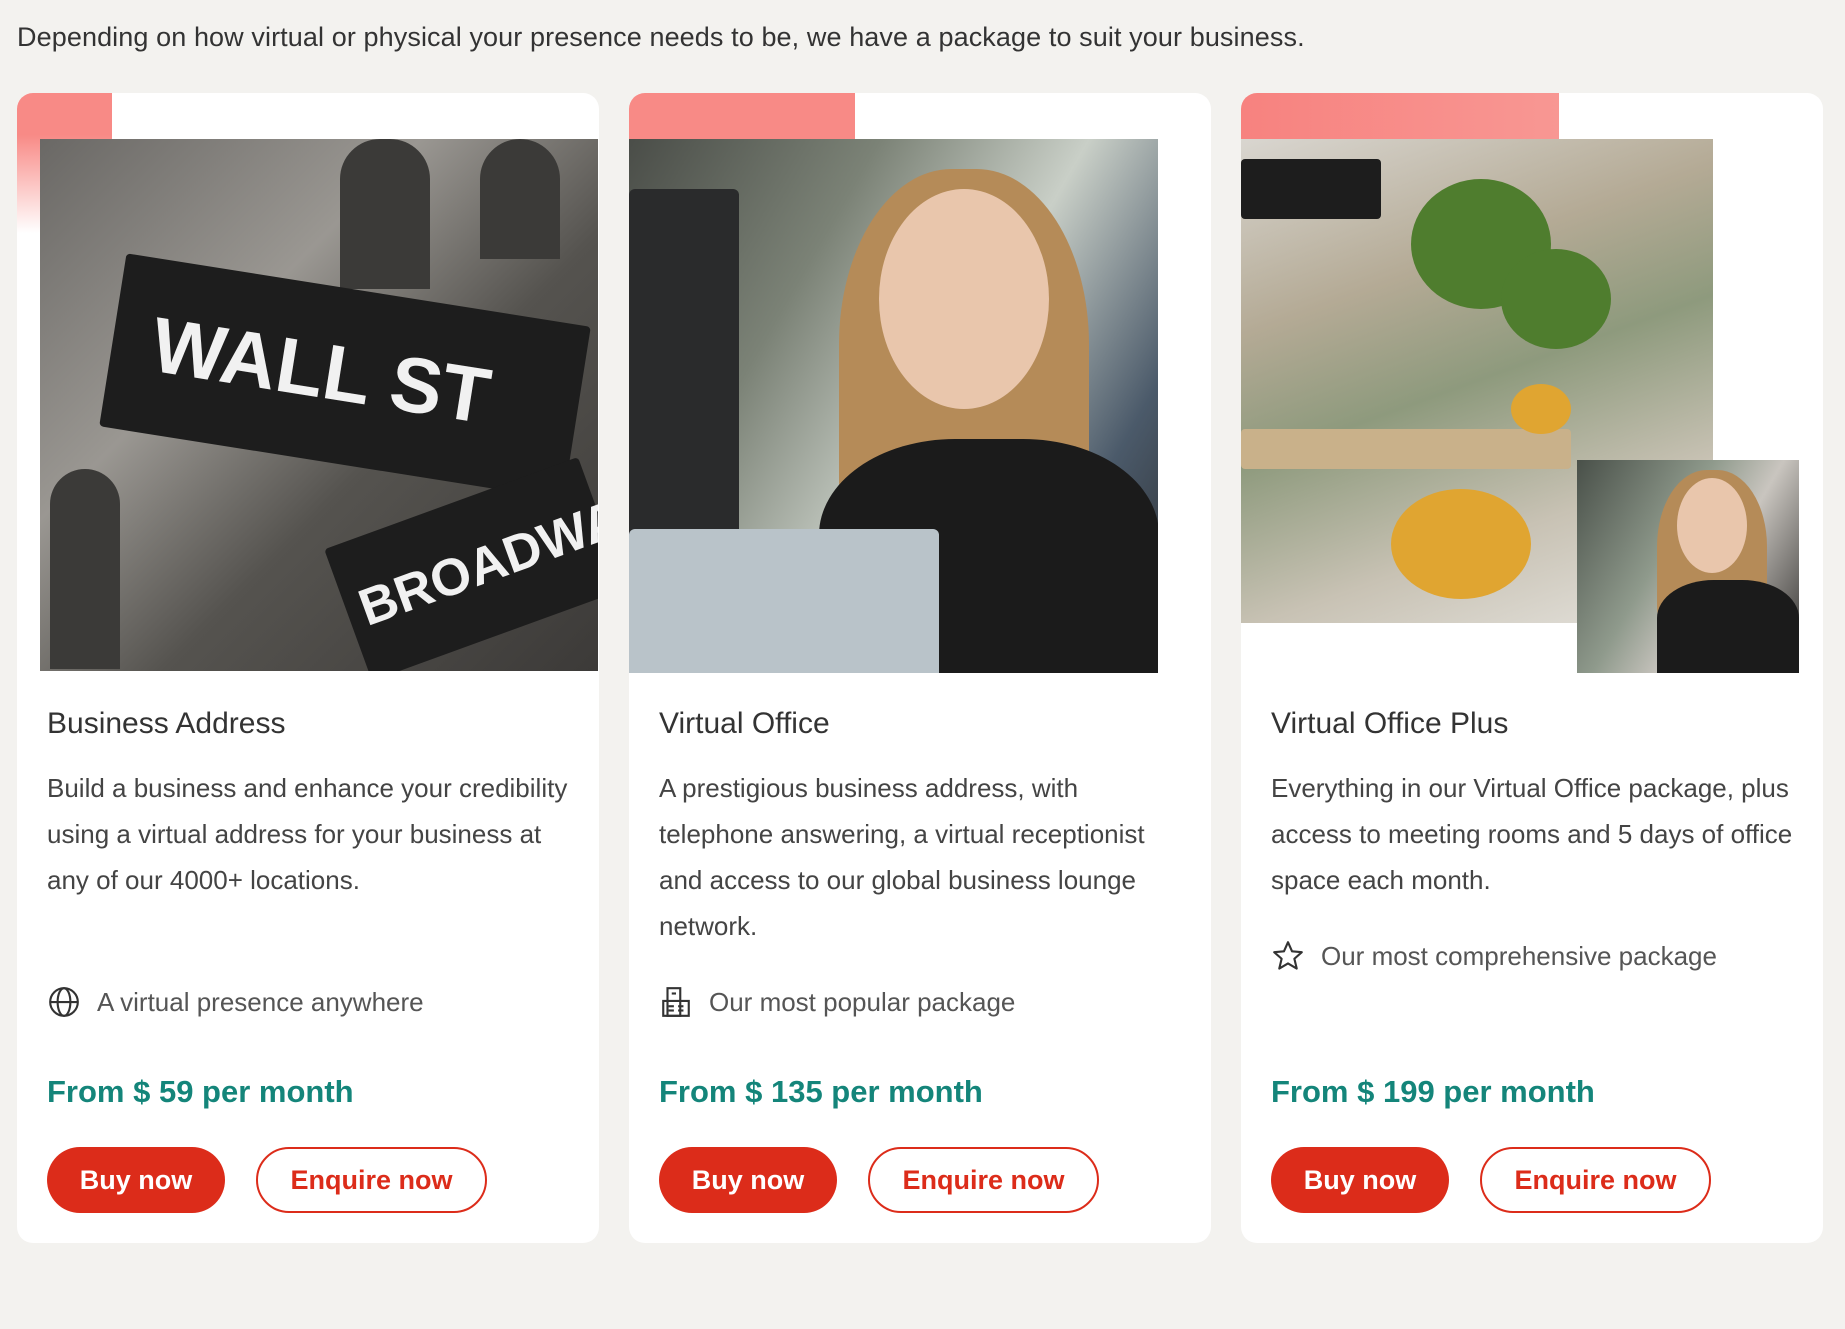 This screenshot has width=1845, height=1329. I want to click on card-price: From $ 199 per month, so click(1433, 1091).